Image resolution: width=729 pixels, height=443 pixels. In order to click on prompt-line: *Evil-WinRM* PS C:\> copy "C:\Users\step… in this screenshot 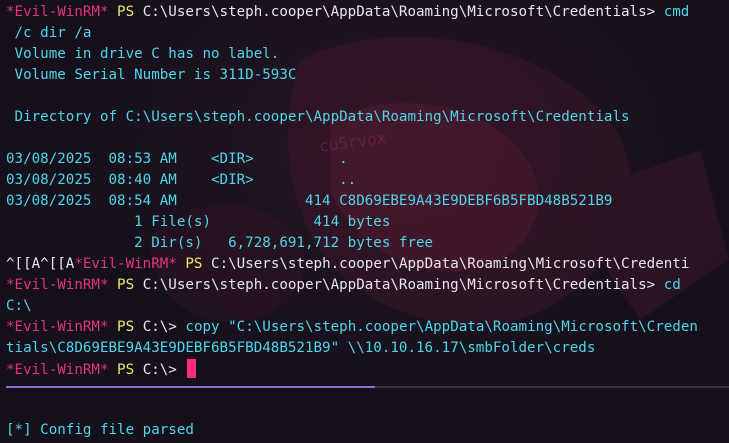, I will do `click(367, 327)`.